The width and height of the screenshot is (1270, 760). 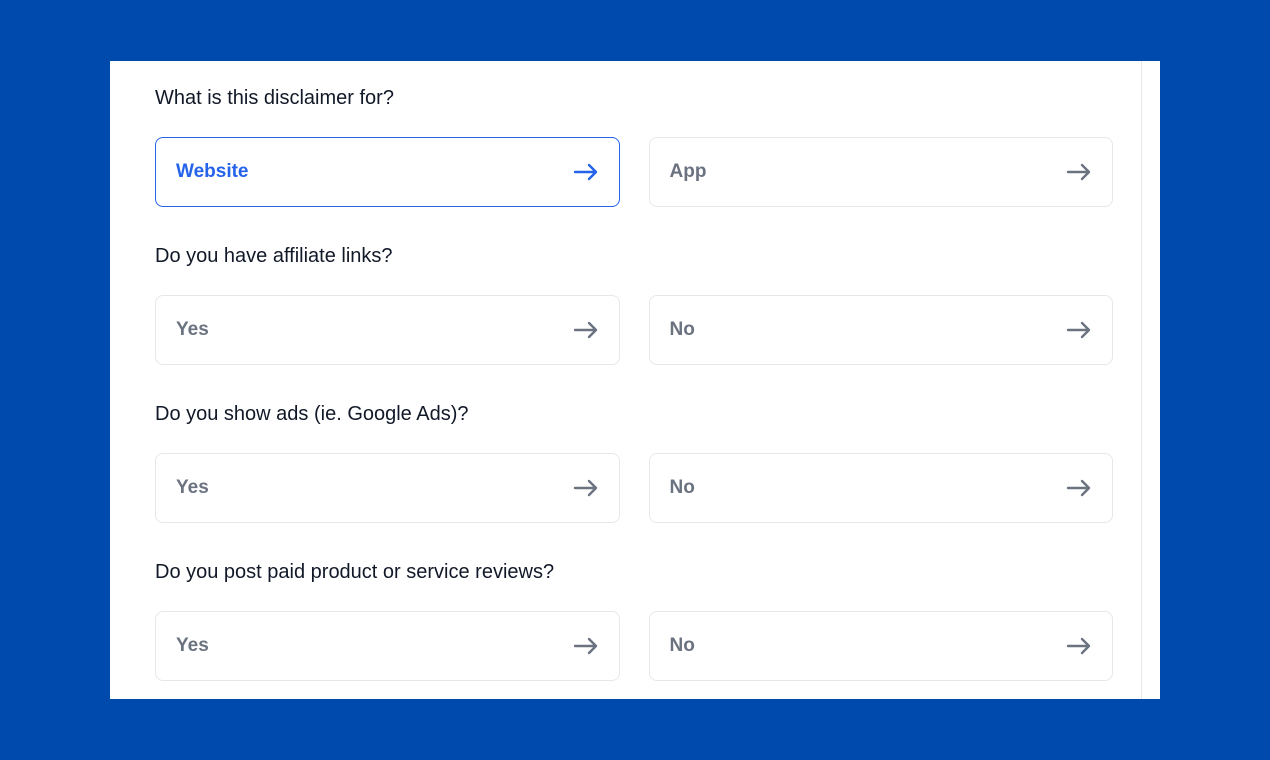 I want to click on scrollbar-track, so click(x=1141, y=380).